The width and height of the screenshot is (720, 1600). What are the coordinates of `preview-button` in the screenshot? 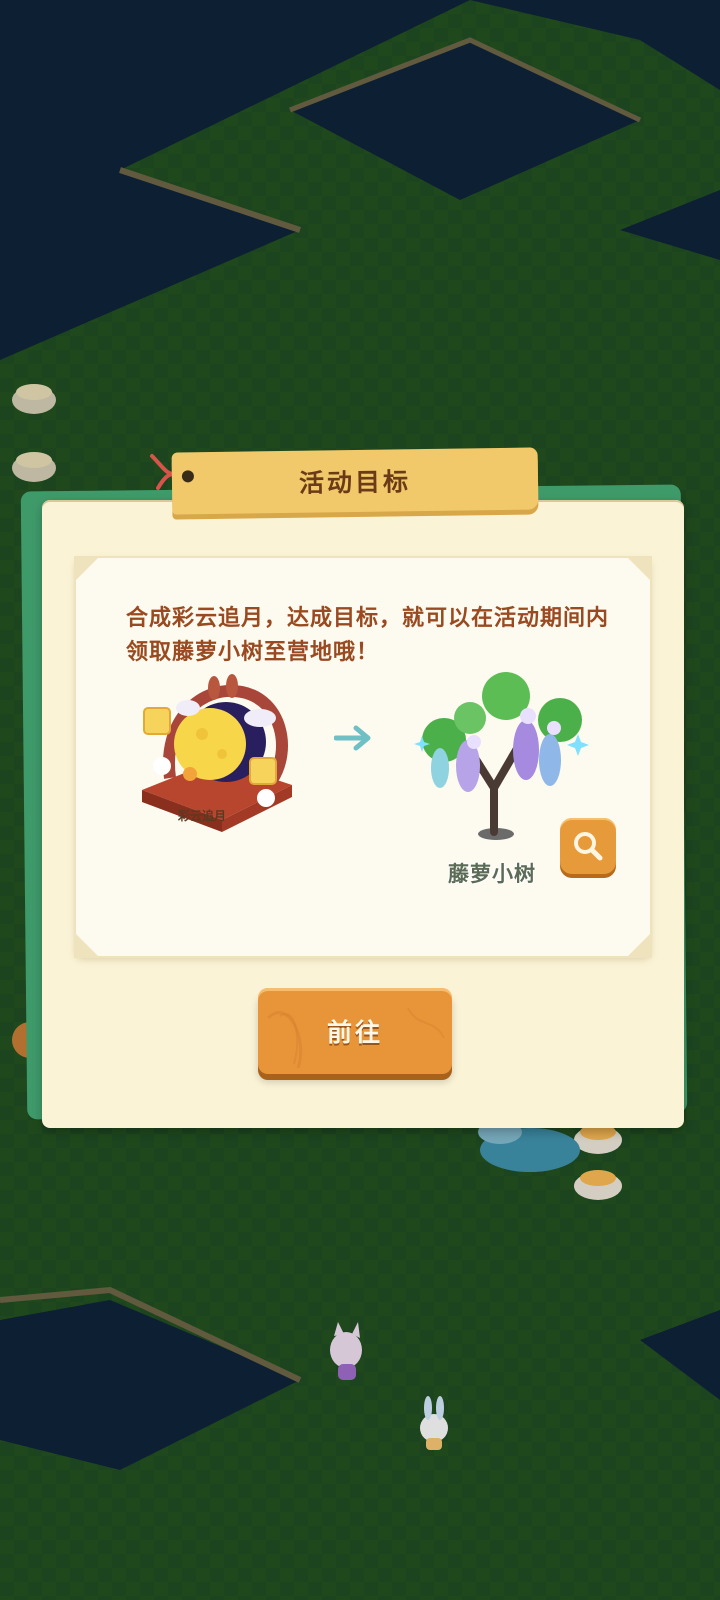 It's located at (588, 846).